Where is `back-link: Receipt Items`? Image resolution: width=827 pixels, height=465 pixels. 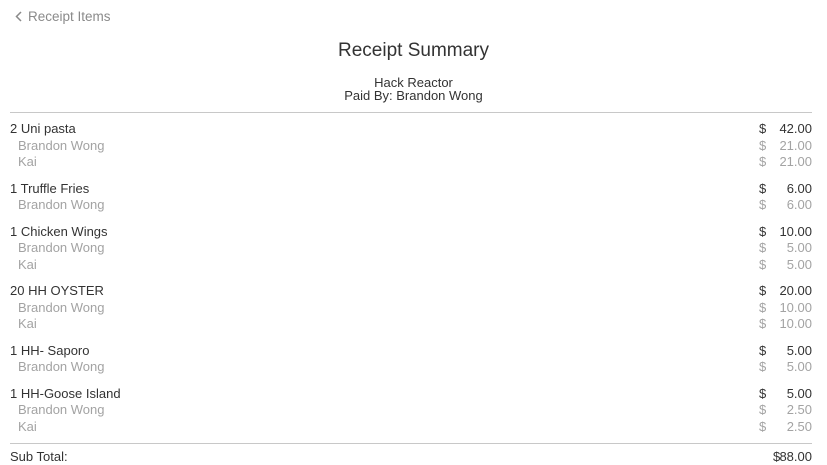
back-link: Receipt Items is located at coordinates (63, 16).